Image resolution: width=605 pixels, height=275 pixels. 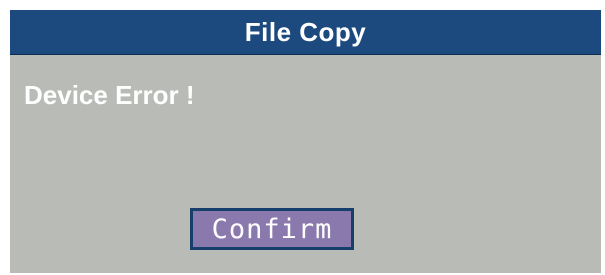 I want to click on confirm-button-label: Confirm, so click(x=272, y=229).